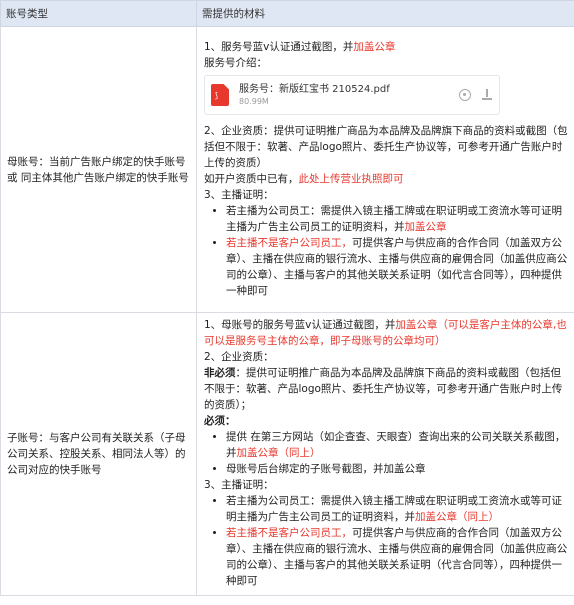 This screenshot has height=605, width=574. What do you see at coordinates (487, 94) in the screenshot?
I see `download-icon` at bounding box center [487, 94].